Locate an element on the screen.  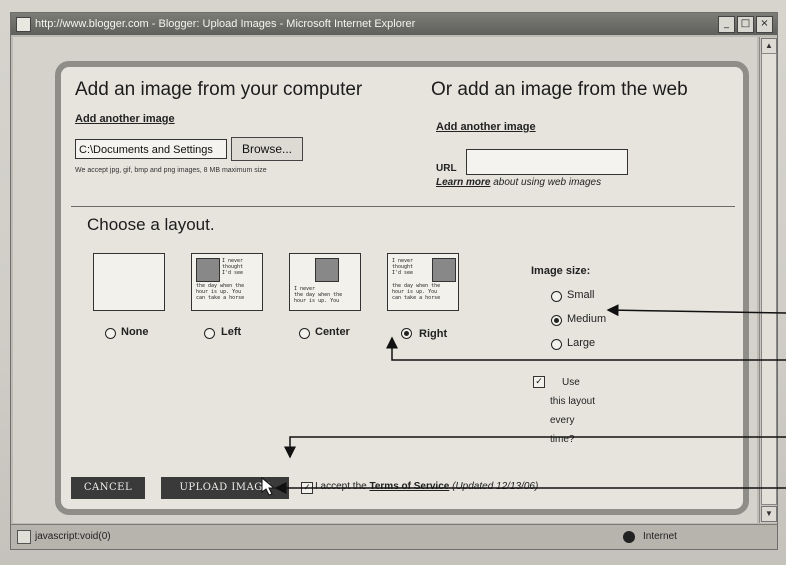
scroll-thumb is located at coordinates (769, 279).